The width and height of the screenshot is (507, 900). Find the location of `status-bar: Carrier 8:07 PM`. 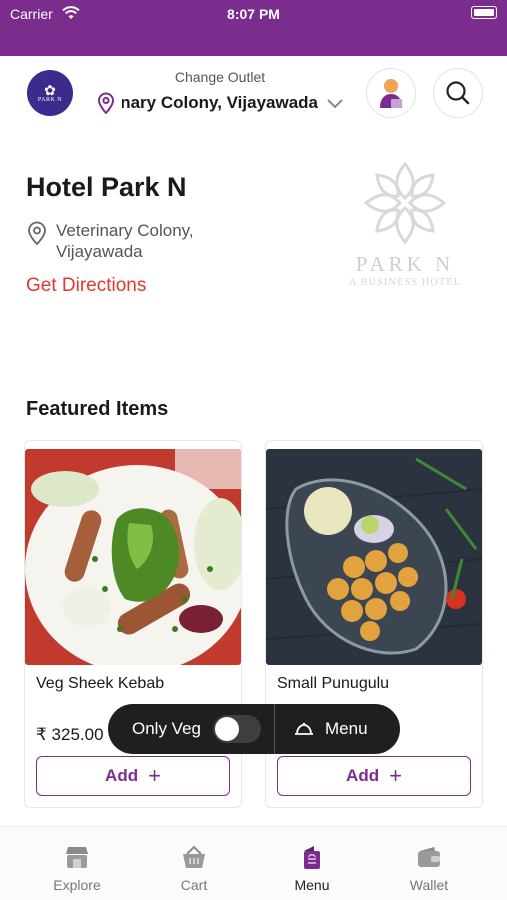

status-bar: Carrier 8:07 PM is located at coordinates (253, 28).